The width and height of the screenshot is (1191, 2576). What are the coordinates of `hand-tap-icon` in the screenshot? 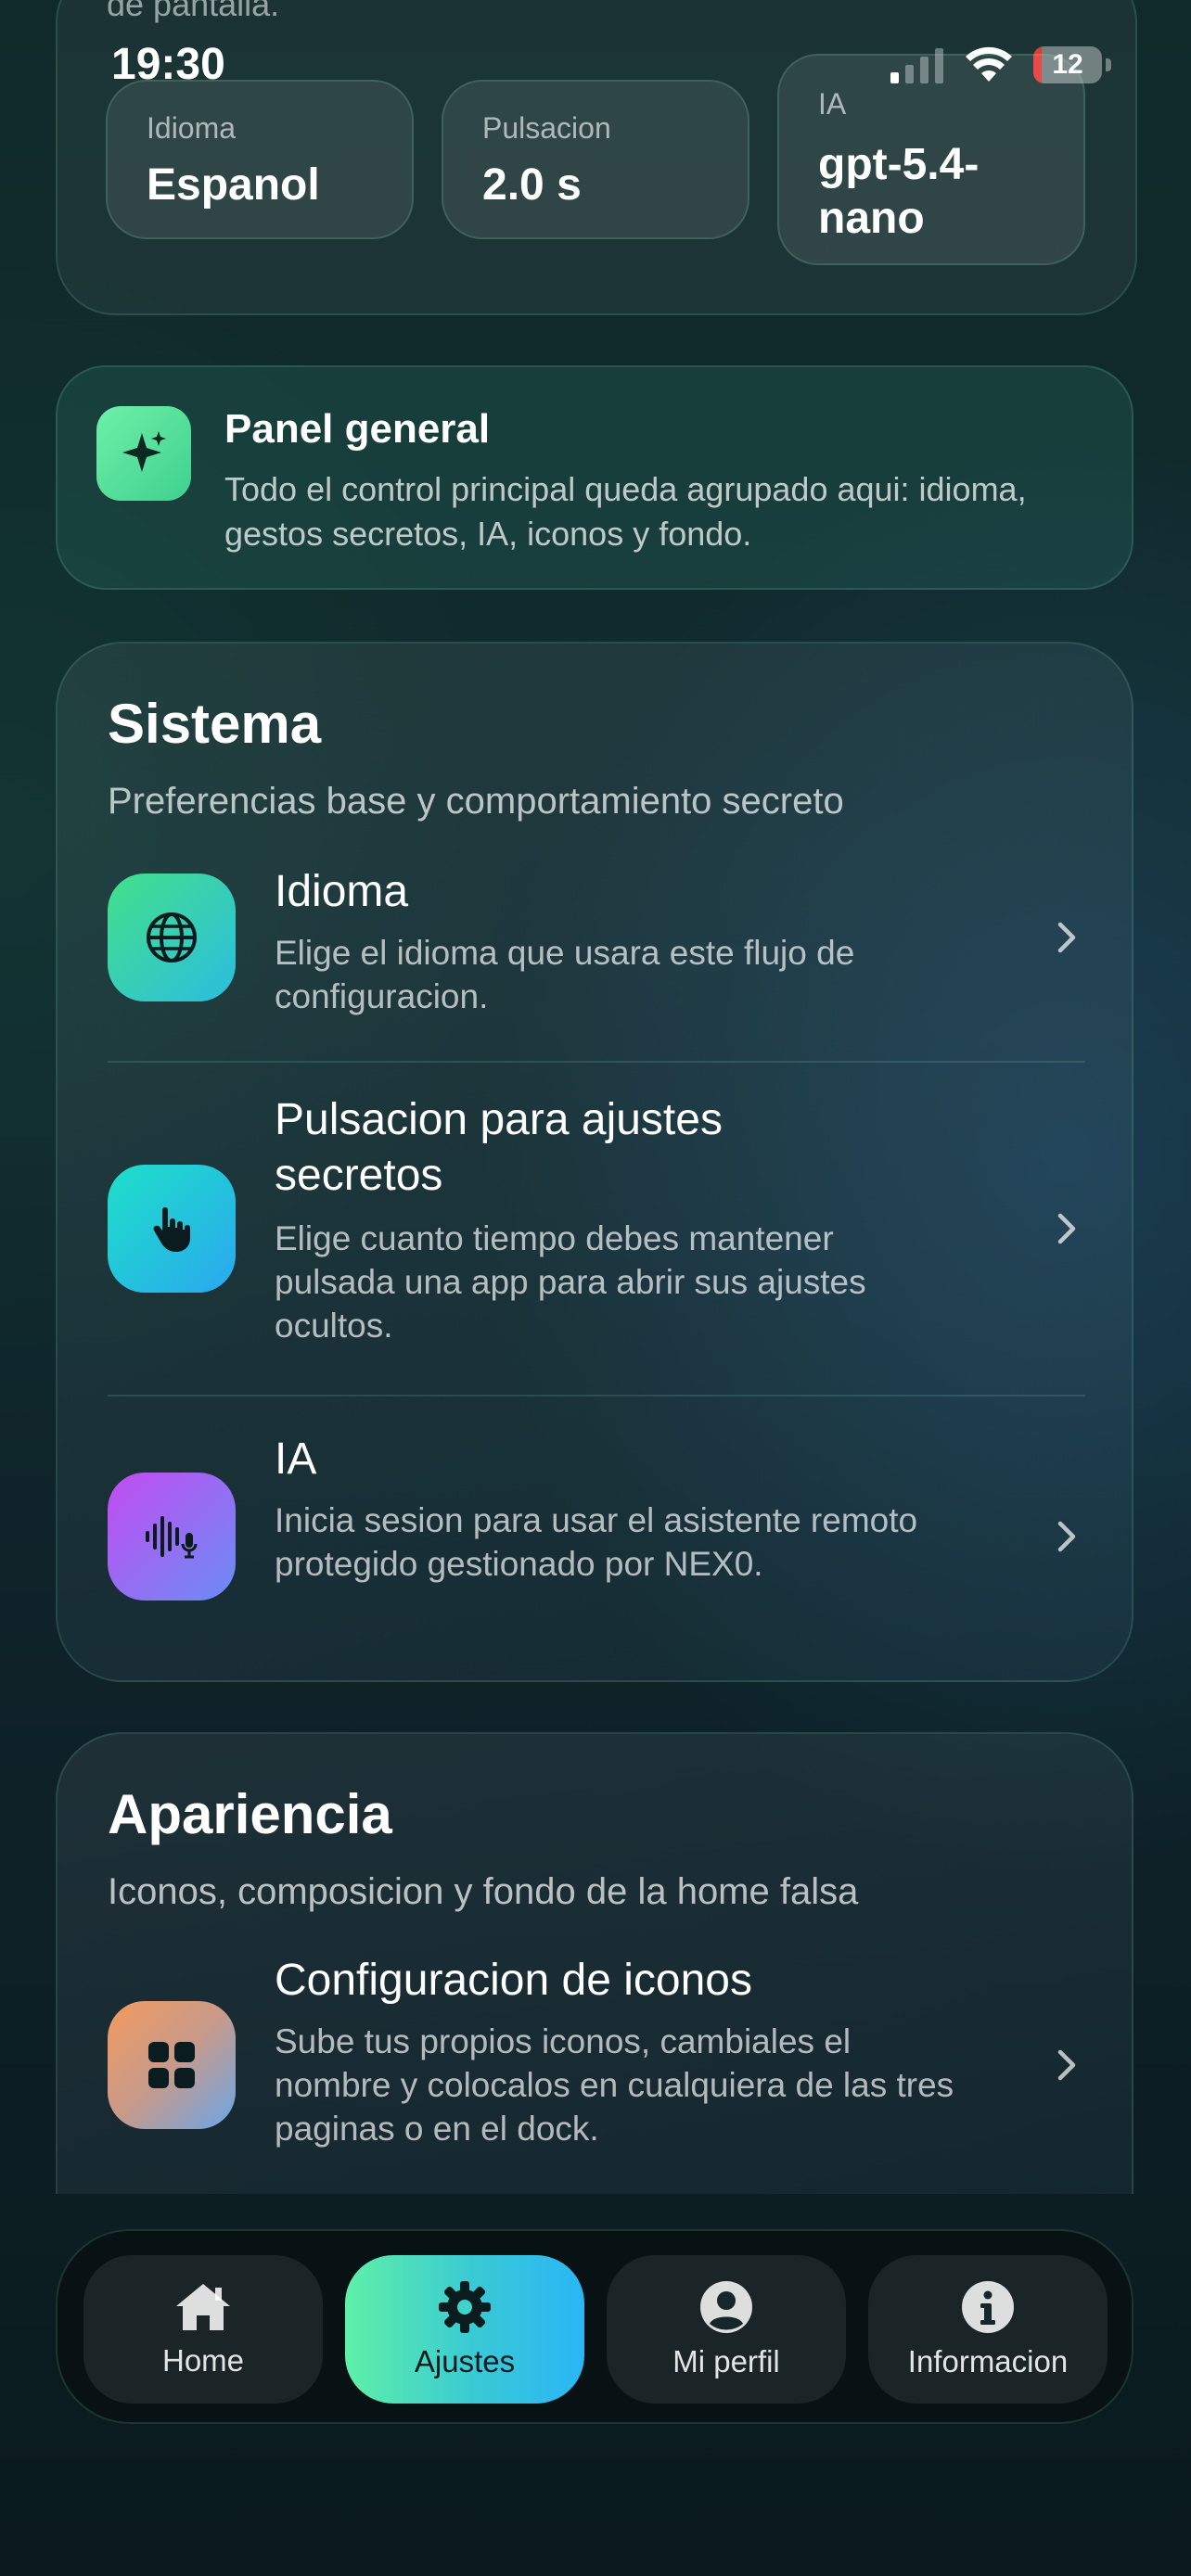 It's located at (172, 1229).